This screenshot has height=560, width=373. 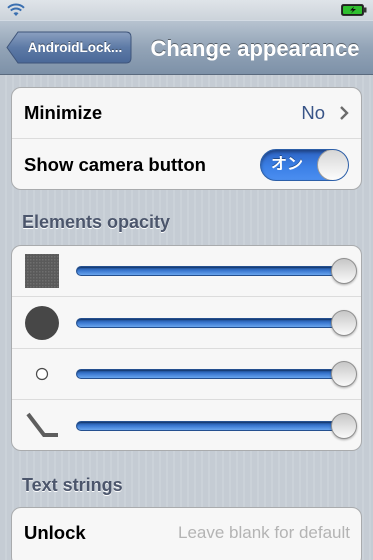 I want to click on unlock-text-field, so click(x=238, y=533).